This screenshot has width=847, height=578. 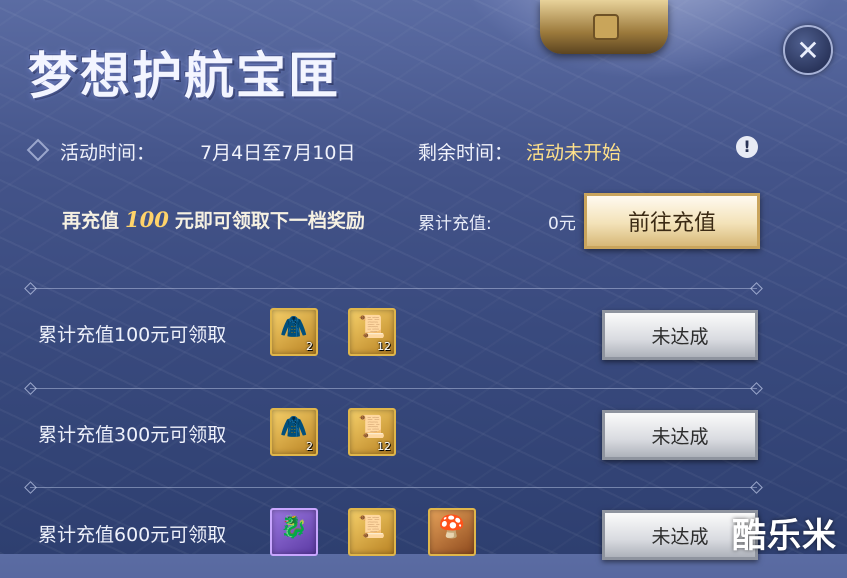 I want to click on reward-tier-1: 累计充值100元可领取 🧥 2 📜 12 未达成, so click(x=423, y=338).